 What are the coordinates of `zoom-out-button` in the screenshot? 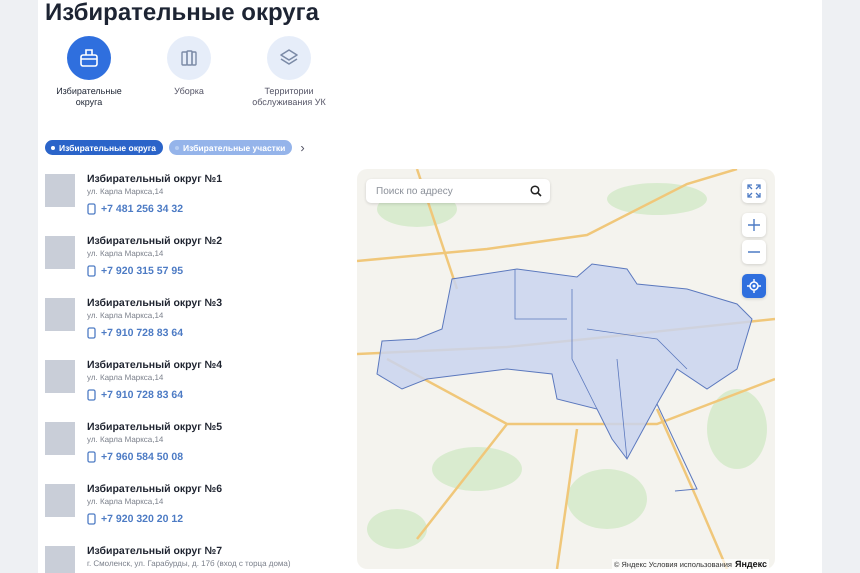 It's located at (754, 252).